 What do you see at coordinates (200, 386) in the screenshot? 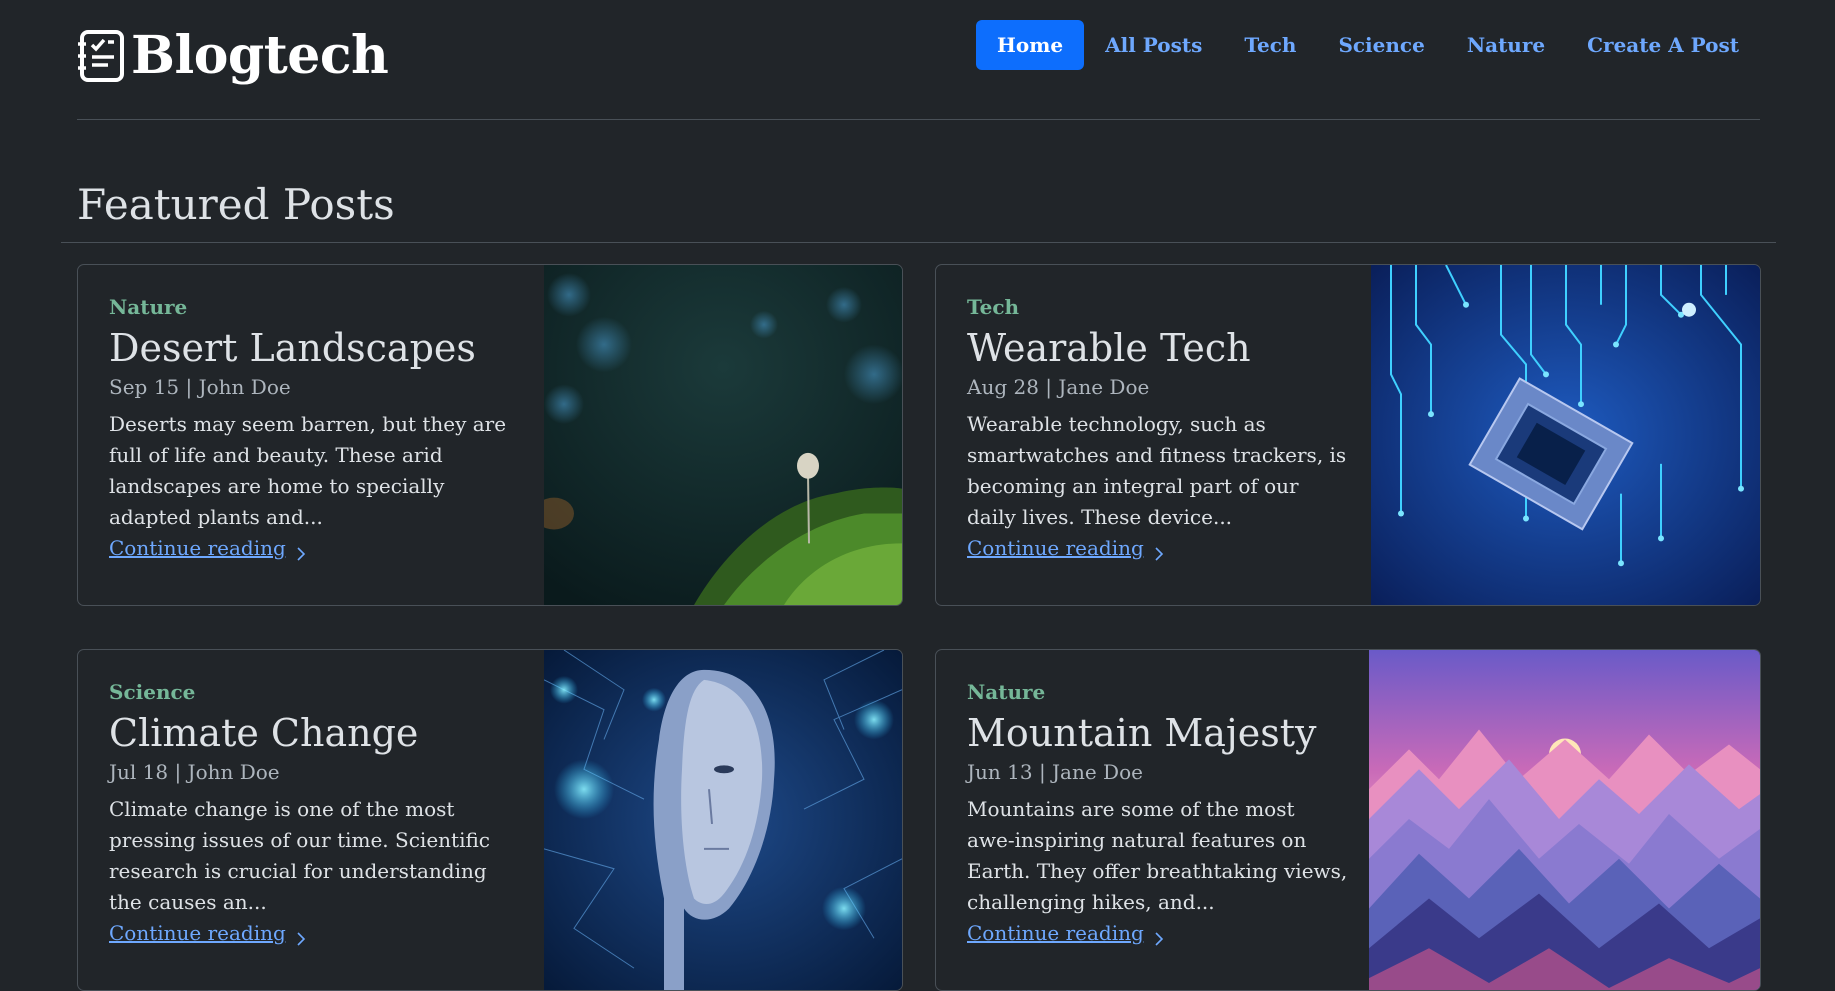
I see `post-meta: Sep 15 | John Doe` at bounding box center [200, 386].